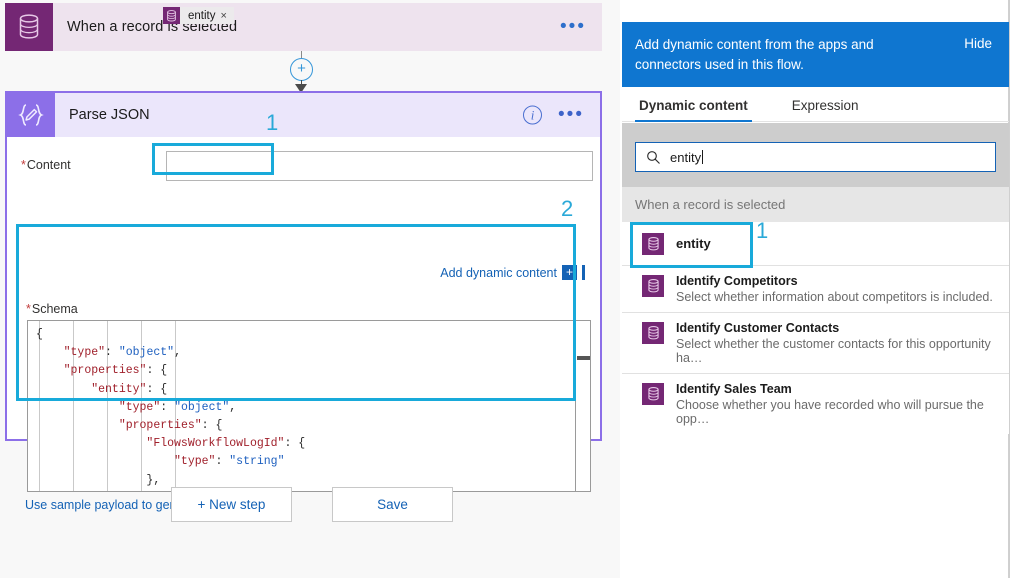 The image size is (1015, 578). I want to click on text-caret, so click(703, 157).